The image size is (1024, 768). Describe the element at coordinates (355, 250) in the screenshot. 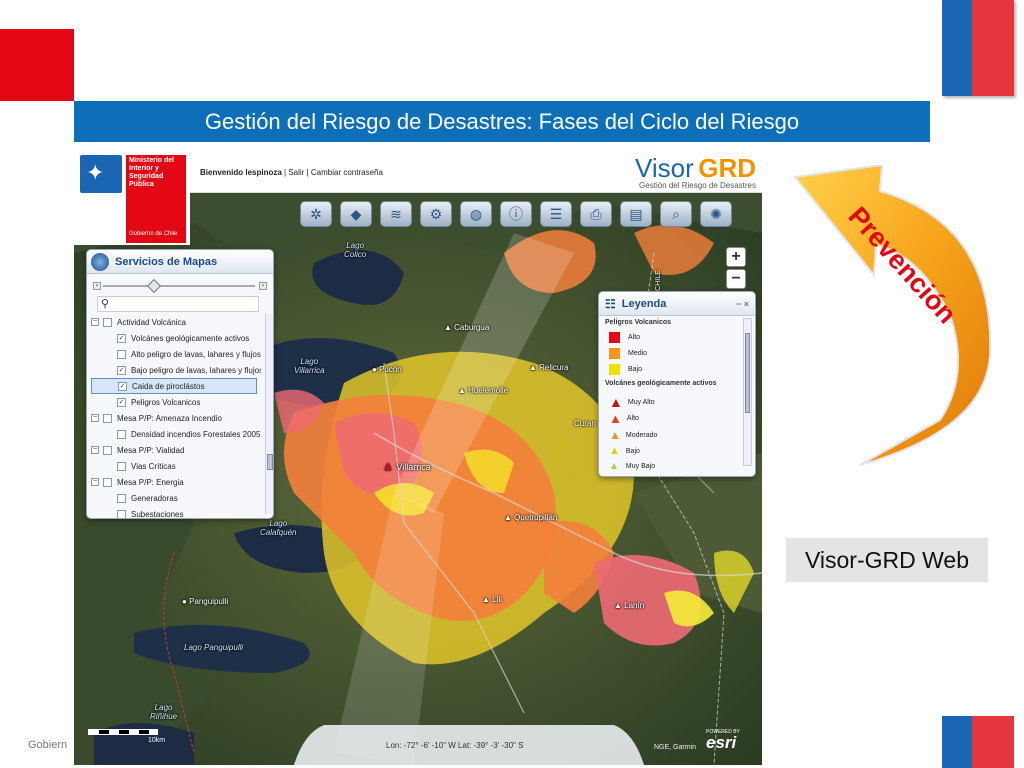

I see `map-label-lago-colico: Lago Colico` at that location.